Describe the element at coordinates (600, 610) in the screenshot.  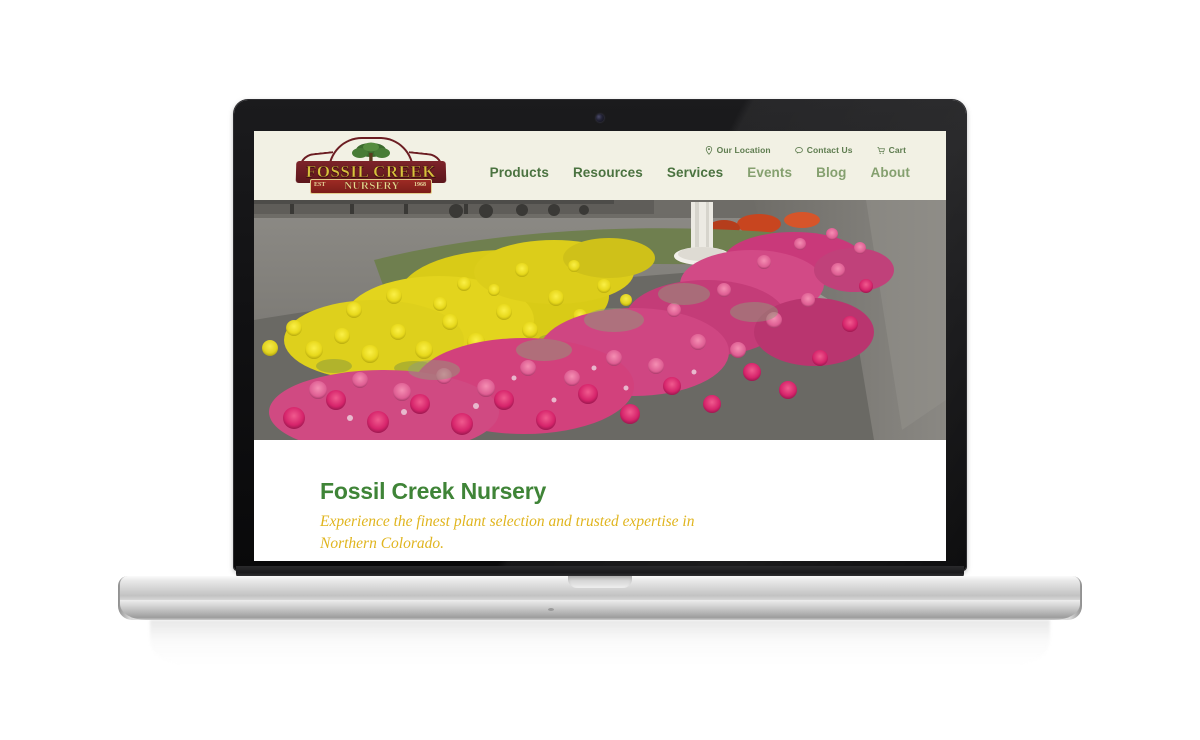
I see `laptop-base-front` at that location.